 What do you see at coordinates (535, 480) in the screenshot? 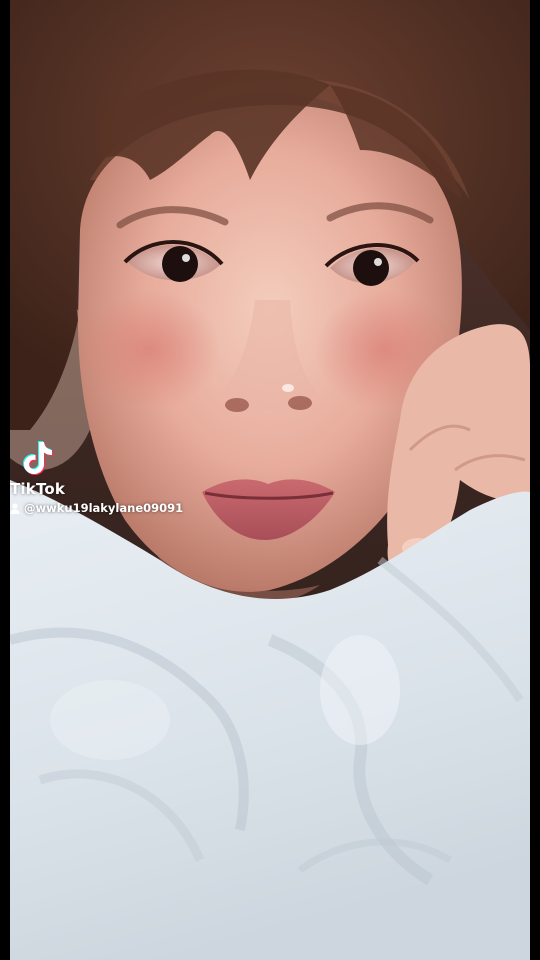
I see `letterbox-right` at bounding box center [535, 480].